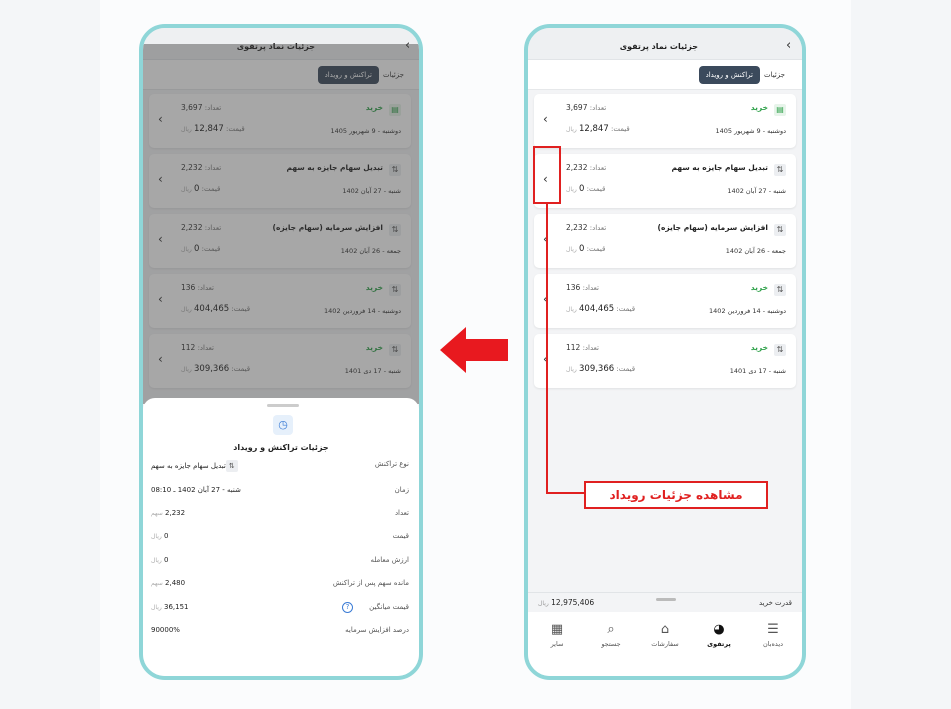 The width and height of the screenshot is (951, 709). Describe the element at coordinates (611, 629) in the screenshot. I see `search-icon: ⌕` at that location.